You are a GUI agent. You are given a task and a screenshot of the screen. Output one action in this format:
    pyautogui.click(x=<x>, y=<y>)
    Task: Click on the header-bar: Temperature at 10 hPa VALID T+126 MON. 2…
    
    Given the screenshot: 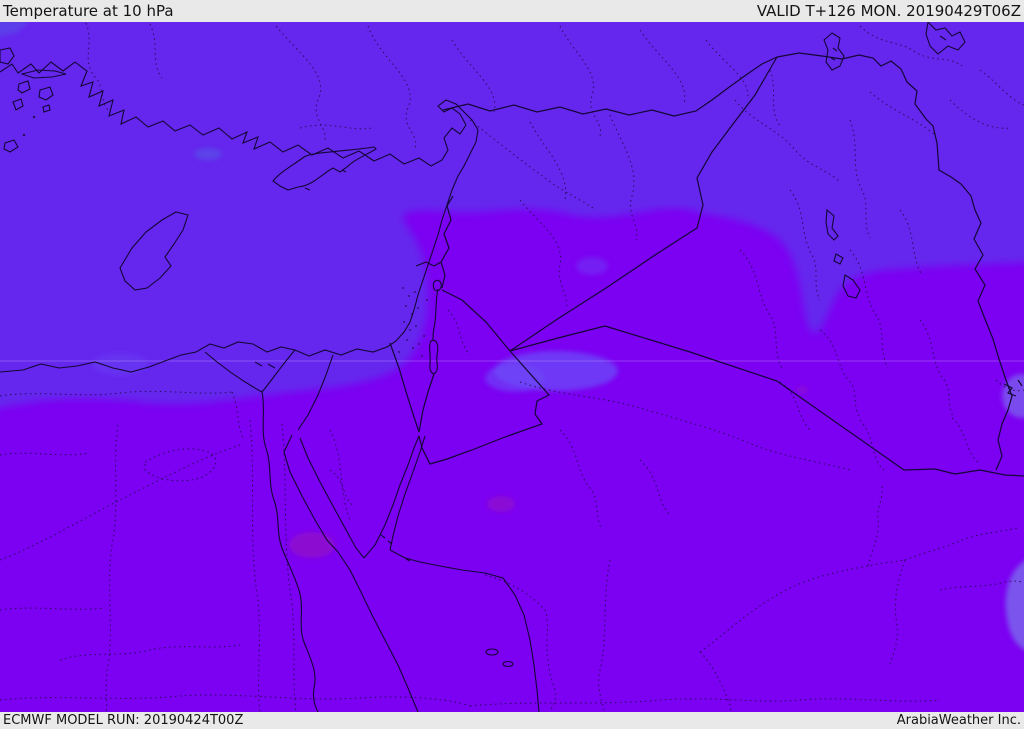 What is the action you would take?
    pyautogui.click(x=512, y=11)
    